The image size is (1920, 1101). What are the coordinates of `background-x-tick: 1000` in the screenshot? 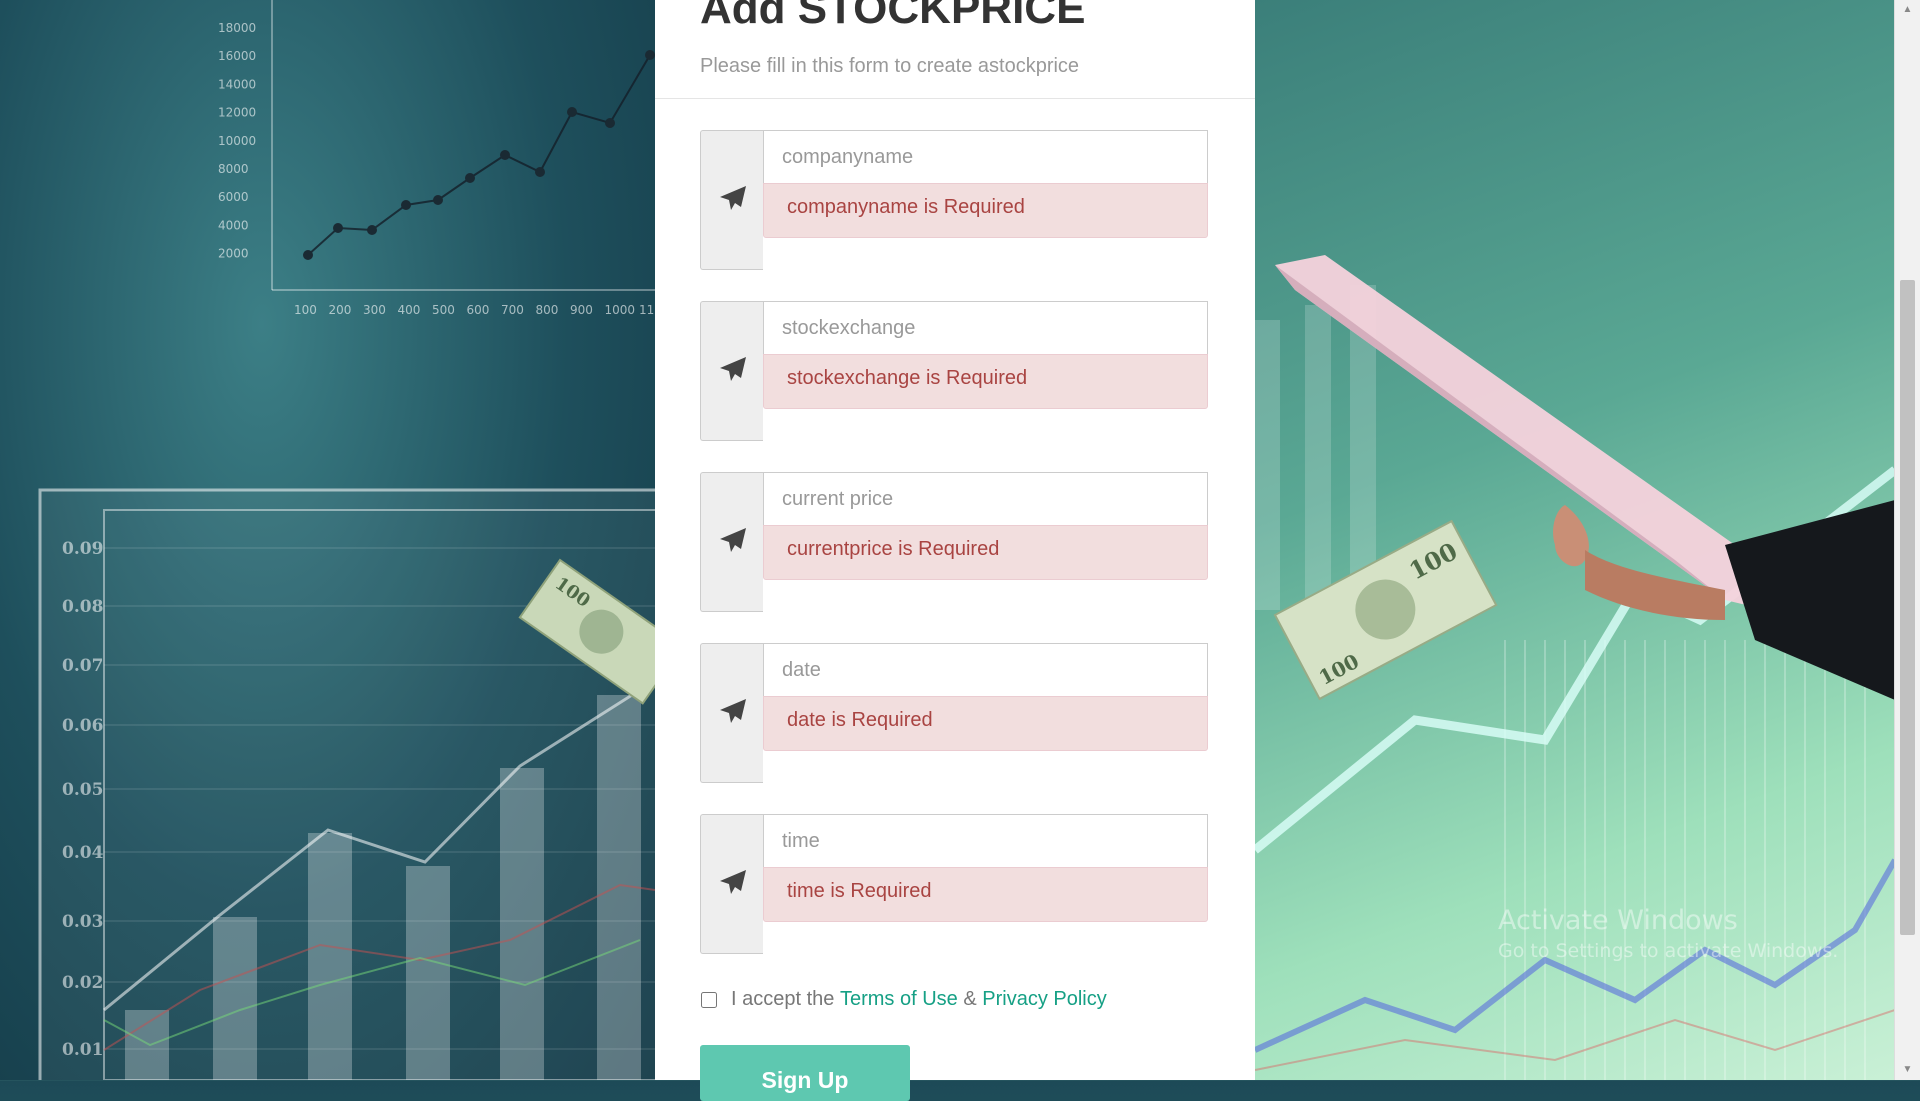 It's located at (620, 310).